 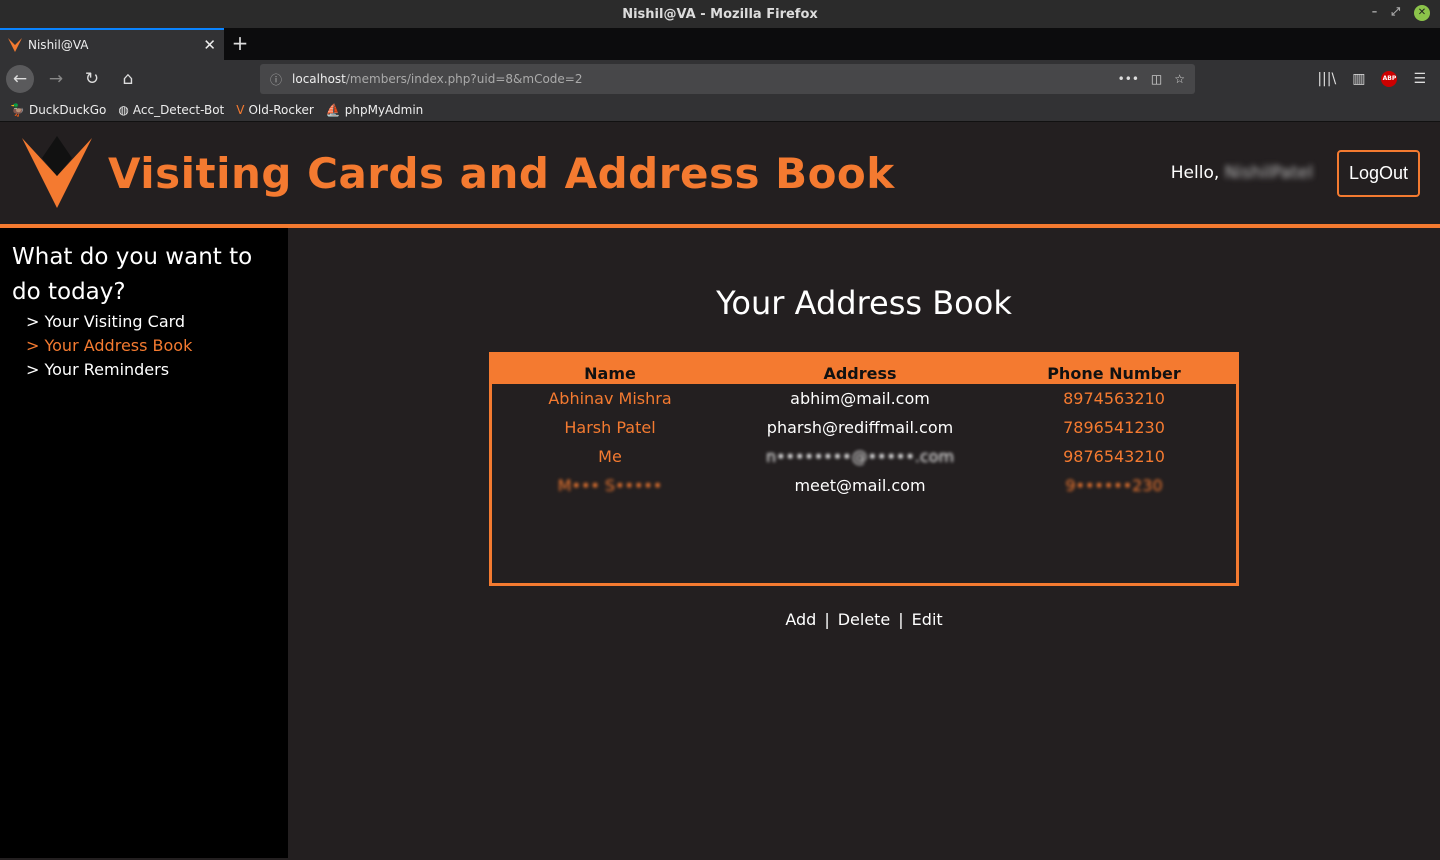 What do you see at coordinates (57, 172) in the screenshot?
I see `site-logo` at bounding box center [57, 172].